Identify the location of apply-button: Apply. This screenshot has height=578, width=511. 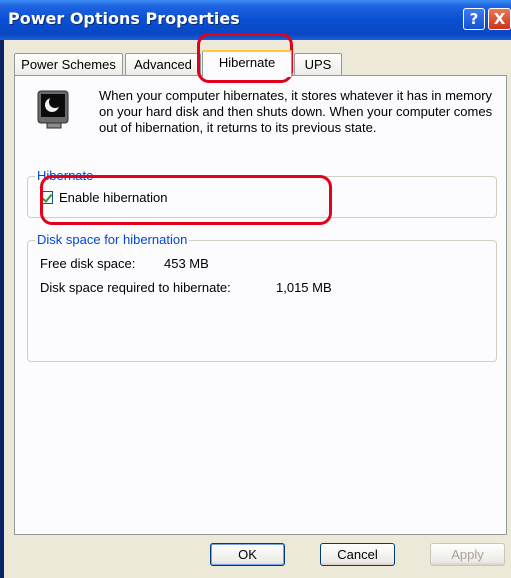
(467, 554).